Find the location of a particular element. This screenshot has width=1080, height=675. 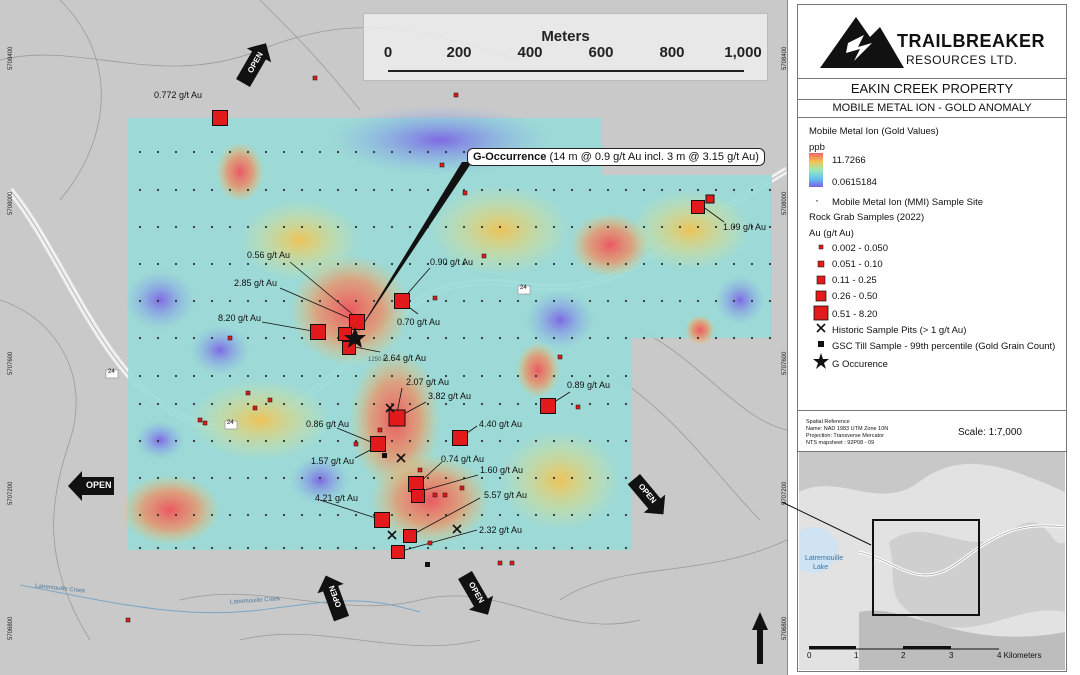

property-title: EAKIN CREEK PROPERTY is located at coordinates (932, 89).